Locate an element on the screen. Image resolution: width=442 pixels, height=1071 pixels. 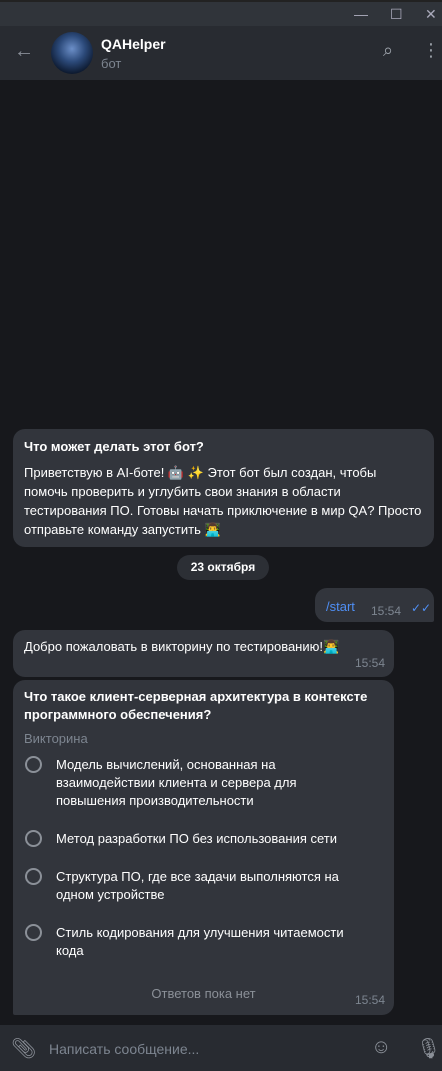
double-check-icon: ✓✓ is located at coordinates (421, 608).